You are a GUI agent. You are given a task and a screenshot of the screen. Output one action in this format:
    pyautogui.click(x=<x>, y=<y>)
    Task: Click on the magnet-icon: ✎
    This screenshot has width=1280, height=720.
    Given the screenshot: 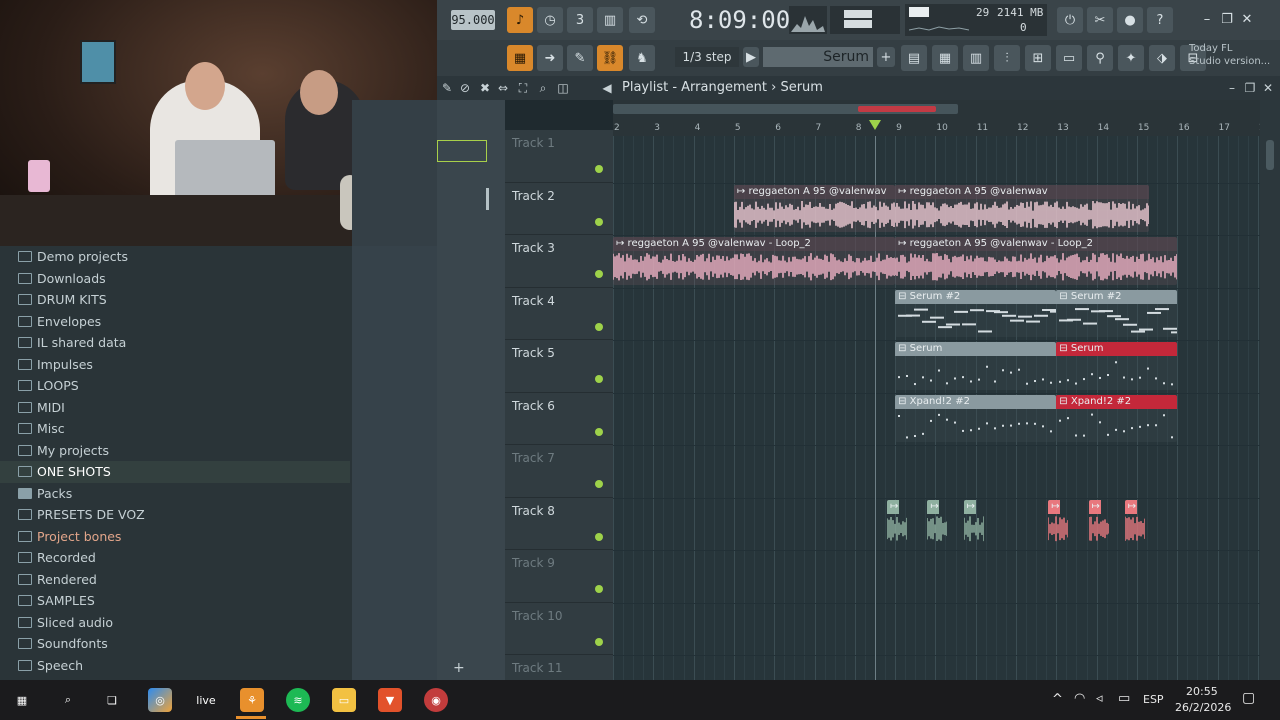 What is the action you would take?
    pyautogui.click(x=447, y=88)
    